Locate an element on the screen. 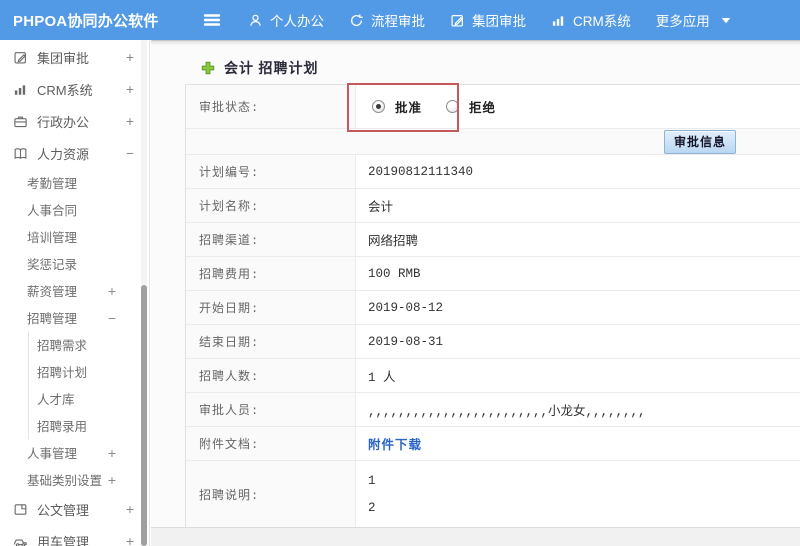  field-value: 2019-08-31 is located at coordinates (406, 341).